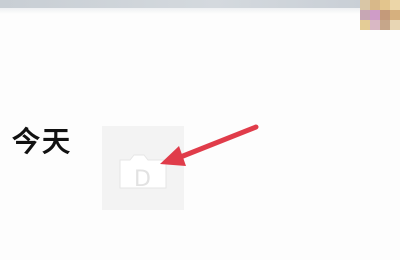  I want to click on image-placeholder: D, so click(143, 168).